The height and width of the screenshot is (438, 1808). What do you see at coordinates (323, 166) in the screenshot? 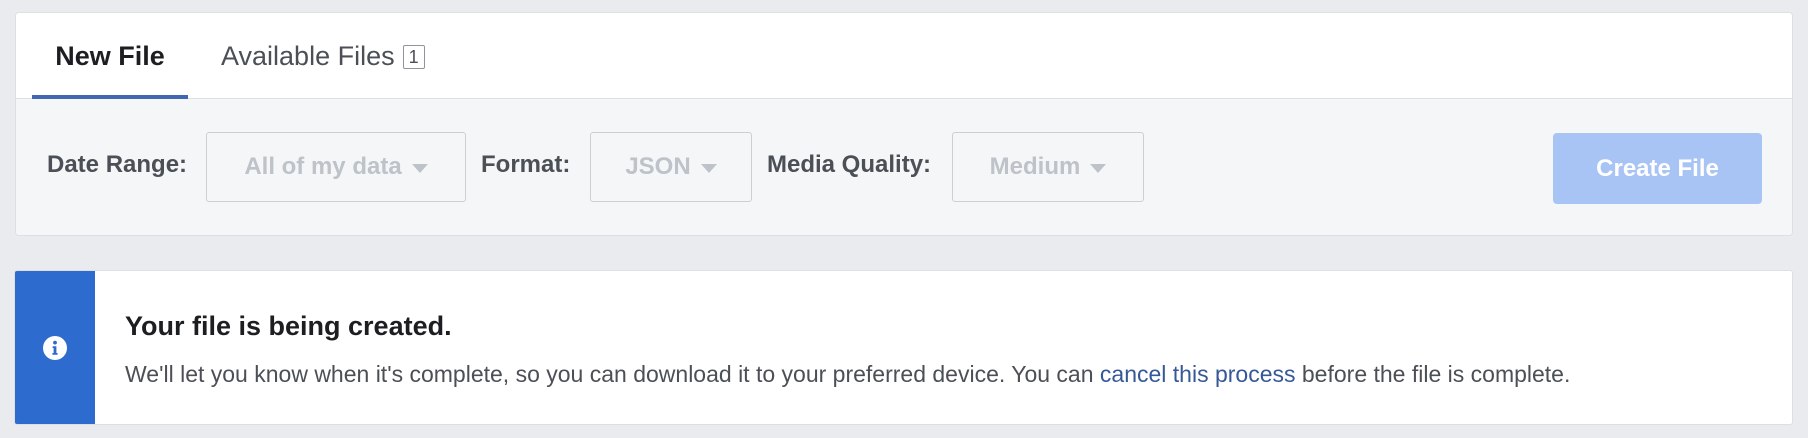
I see `date-range-value: All of my data` at bounding box center [323, 166].